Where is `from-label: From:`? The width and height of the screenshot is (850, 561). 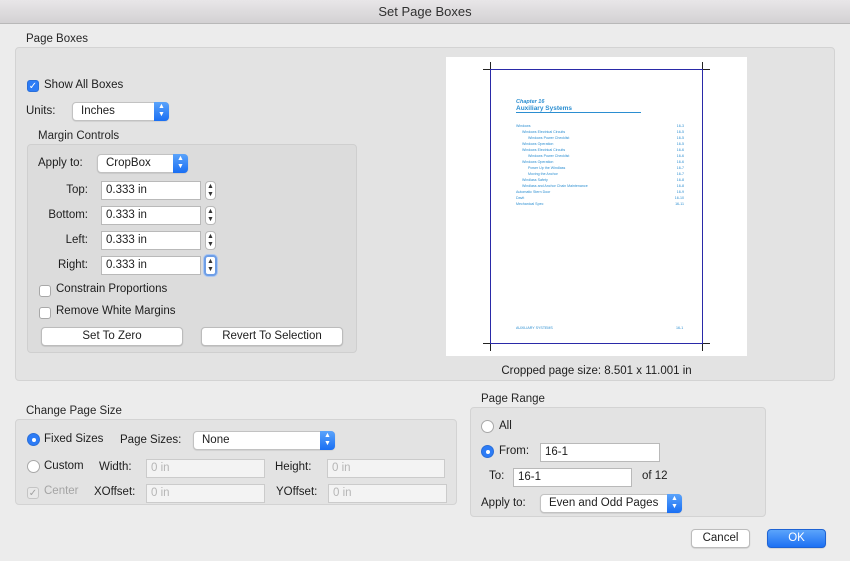 from-label: From: is located at coordinates (514, 451).